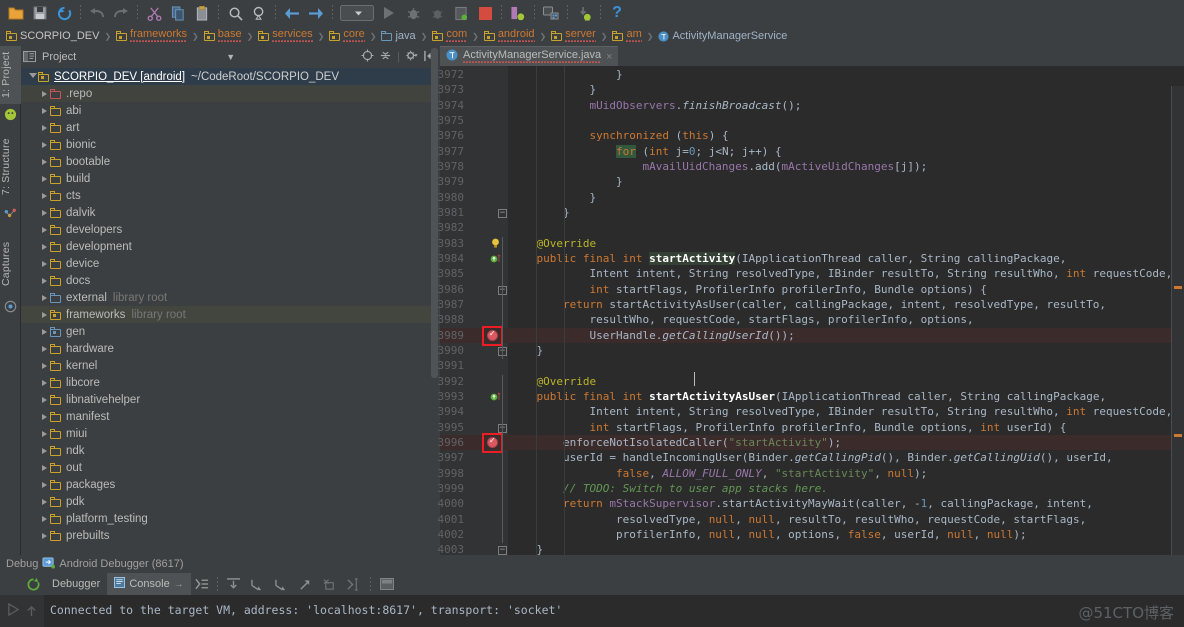 The width and height of the screenshot is (1184, 627). I want to click on target-scroll-from-source-icon, so click(367, 57).